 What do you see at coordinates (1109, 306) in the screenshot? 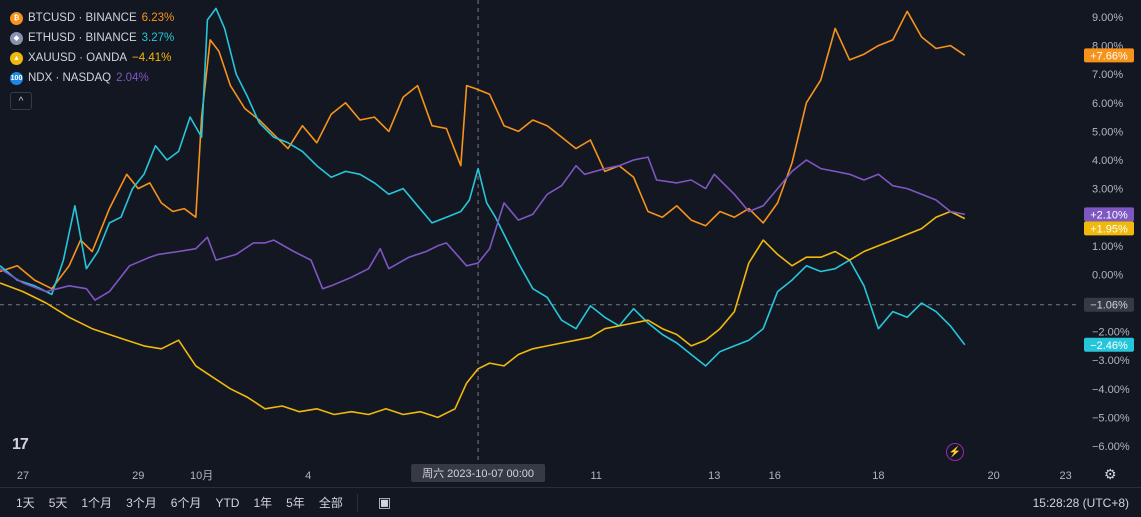
I see `crosshair-value-label: −1.06%` at bounding box center [1109, 306].